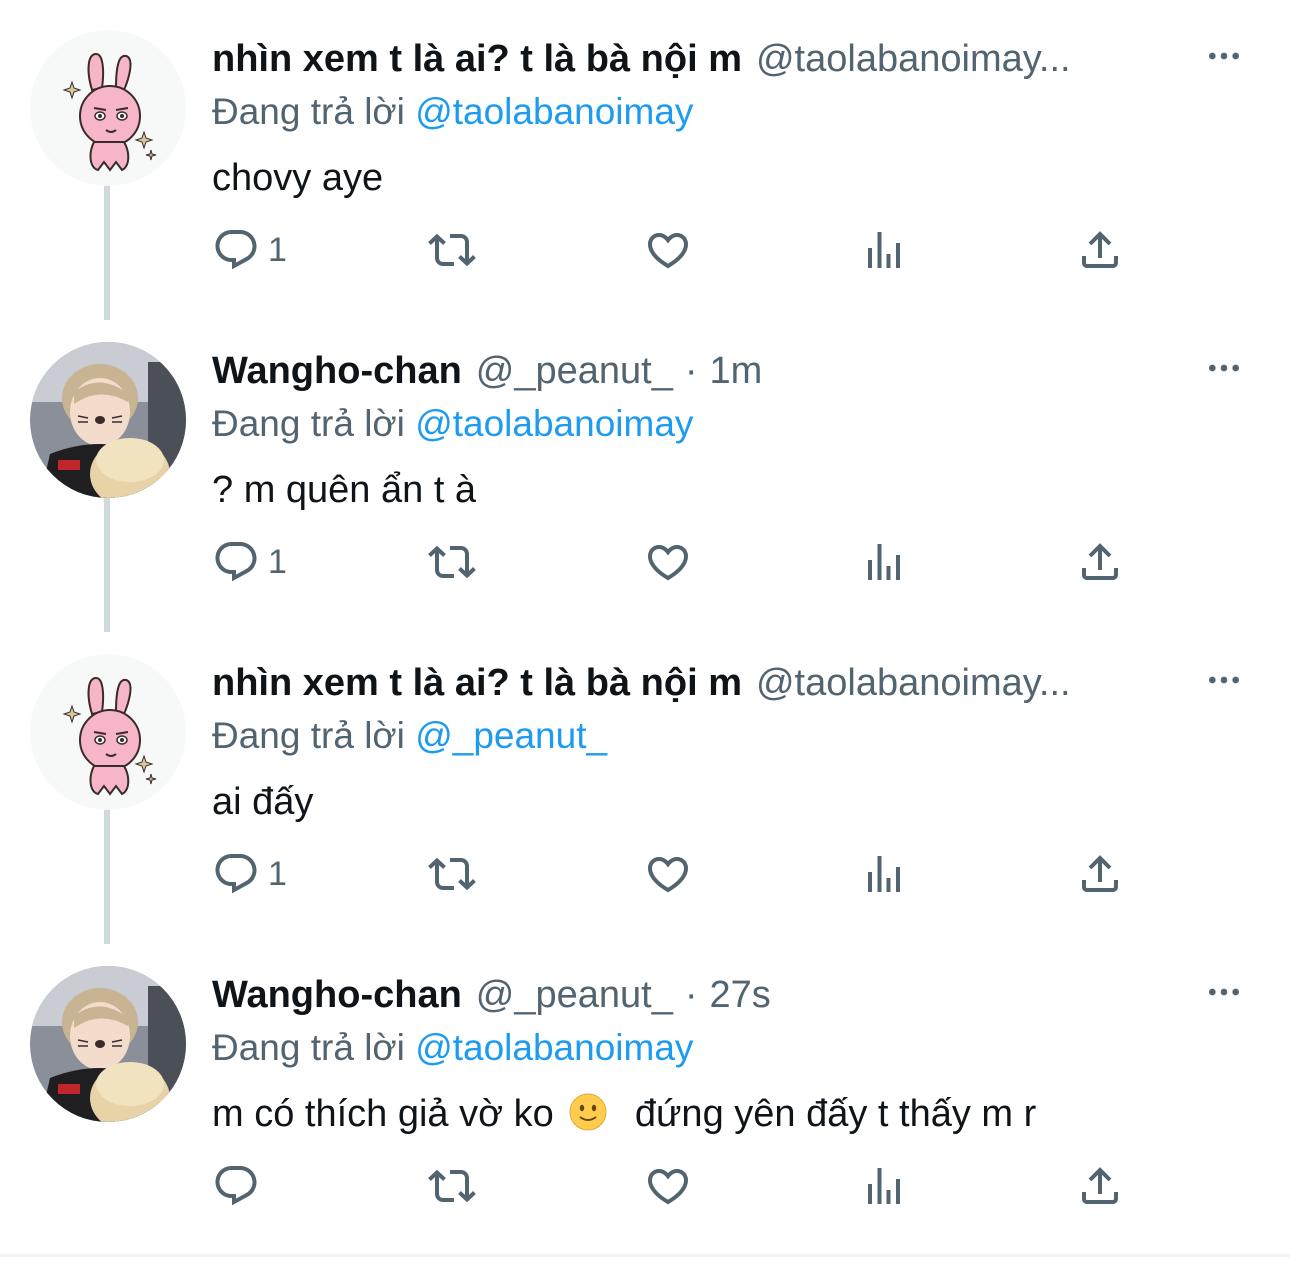  I want to click on timestamp: 1m, so click(736, 371).